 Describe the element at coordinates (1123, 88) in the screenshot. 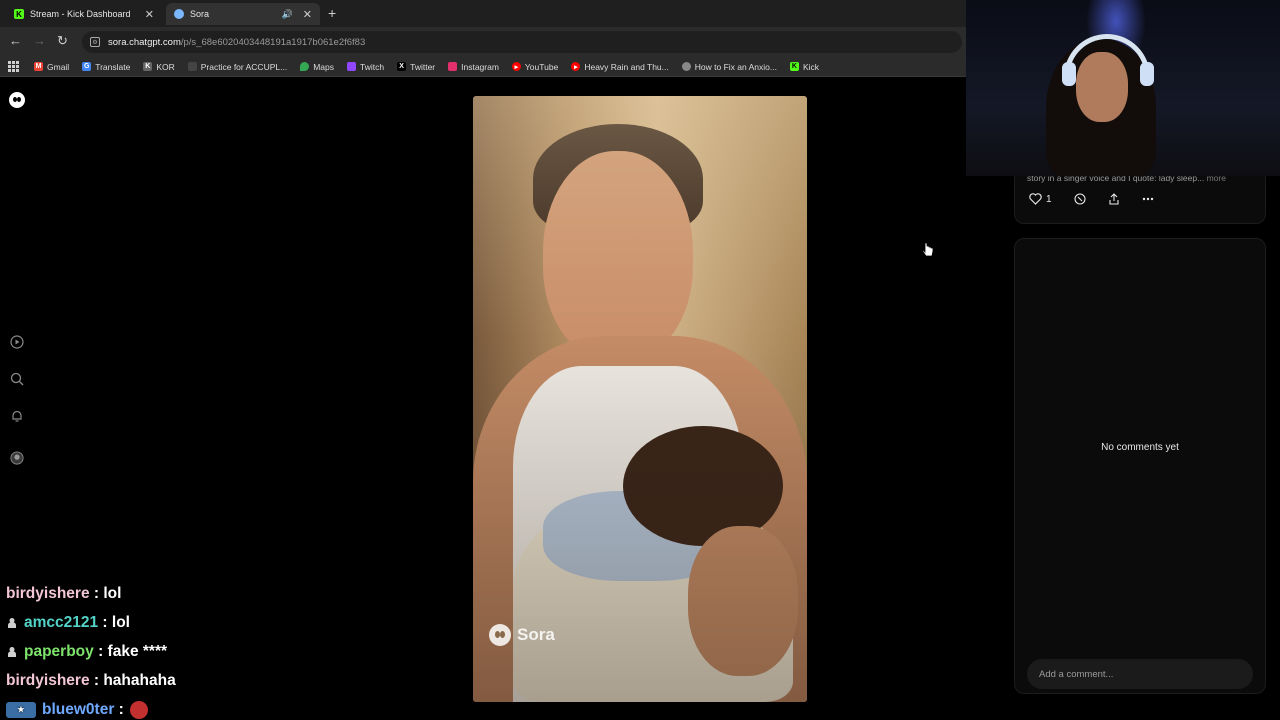

I see `streamer-webcam` at that location.